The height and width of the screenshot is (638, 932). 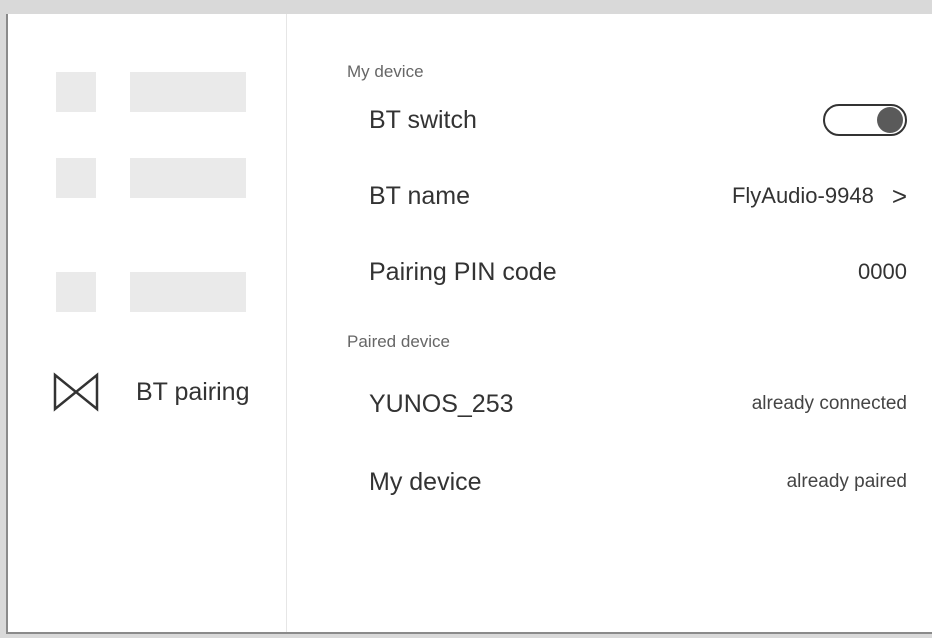 What do you see at coordinates (865, 120) in the screenshot?
I see `bt-switch-toggle` at bounding box center [865, 120].